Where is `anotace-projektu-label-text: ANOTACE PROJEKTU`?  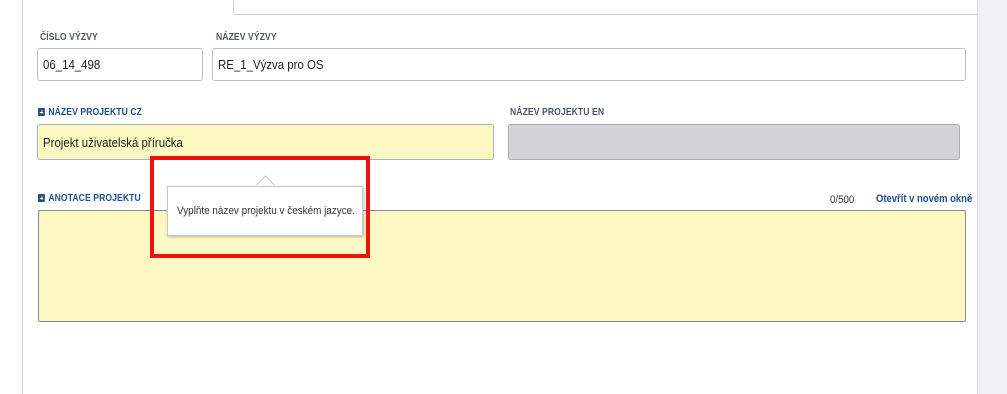
anotace-projektu-label-text: ANOTACE PROJEKTU is located at coordinates (94, 198).